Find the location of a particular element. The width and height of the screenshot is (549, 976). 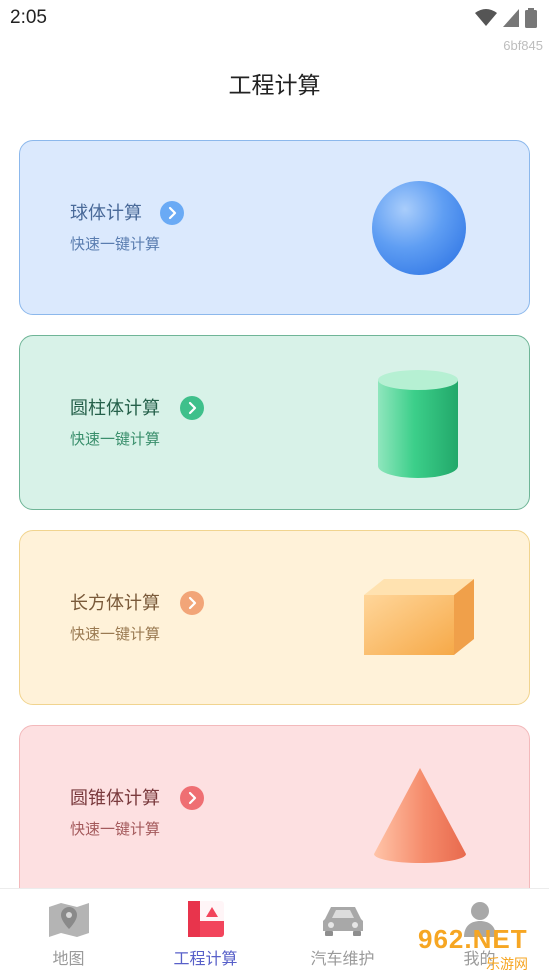

cylinder-icon is located at coordinates (418, 426).